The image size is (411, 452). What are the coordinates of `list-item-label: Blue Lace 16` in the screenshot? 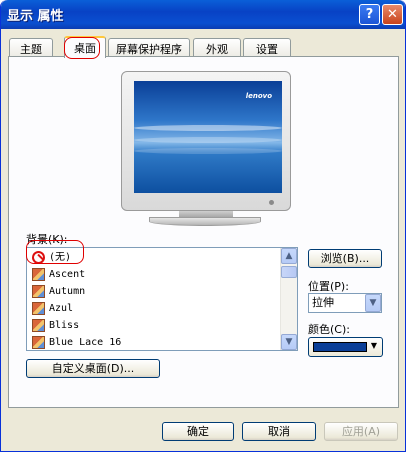 It's located at (85, 342).